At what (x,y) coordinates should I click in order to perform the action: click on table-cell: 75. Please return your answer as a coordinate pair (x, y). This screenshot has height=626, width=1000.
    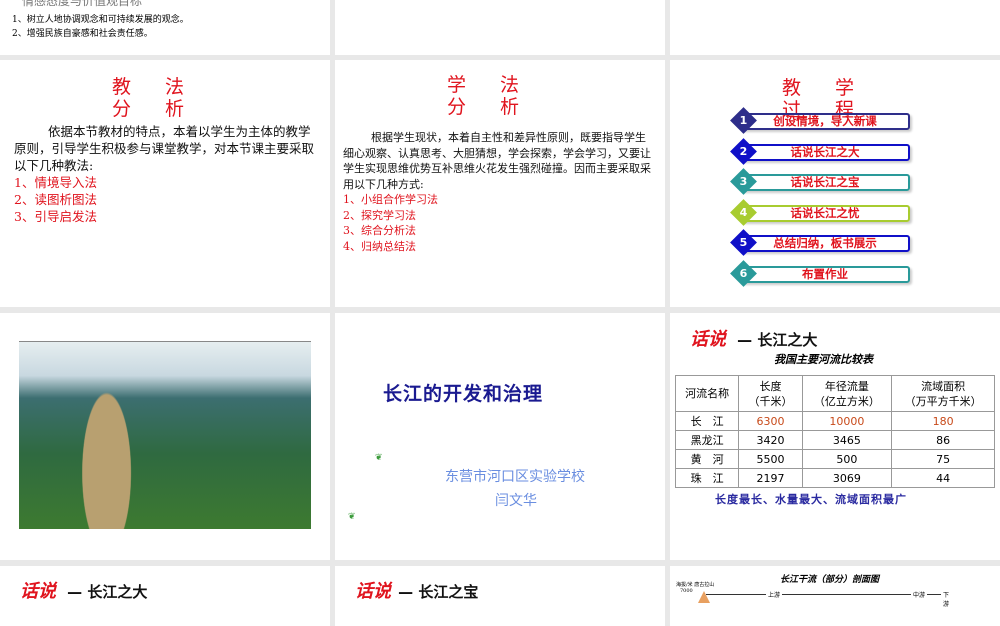
    Looking at the image, I should click on (943, 459).